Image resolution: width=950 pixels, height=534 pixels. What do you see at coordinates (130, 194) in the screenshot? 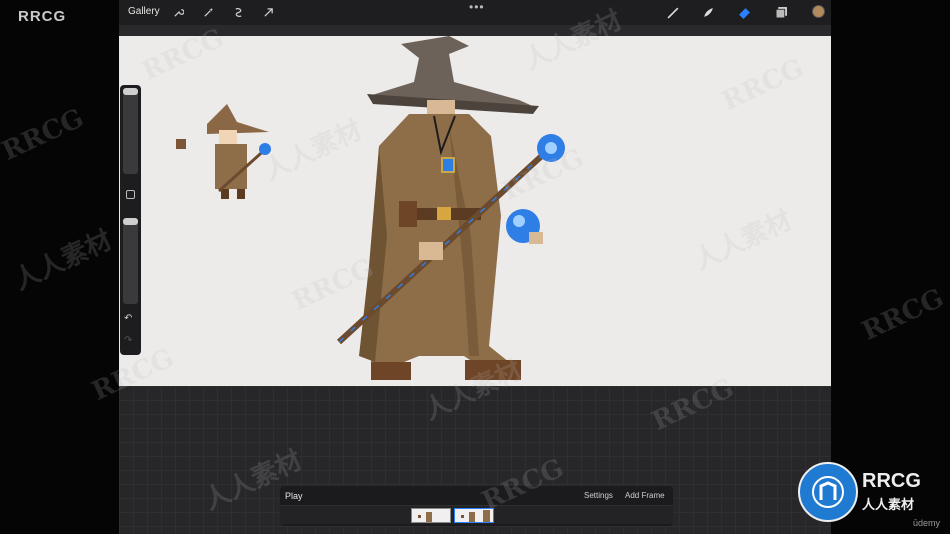
I see `modify-button` at bounding box center [130, 194].